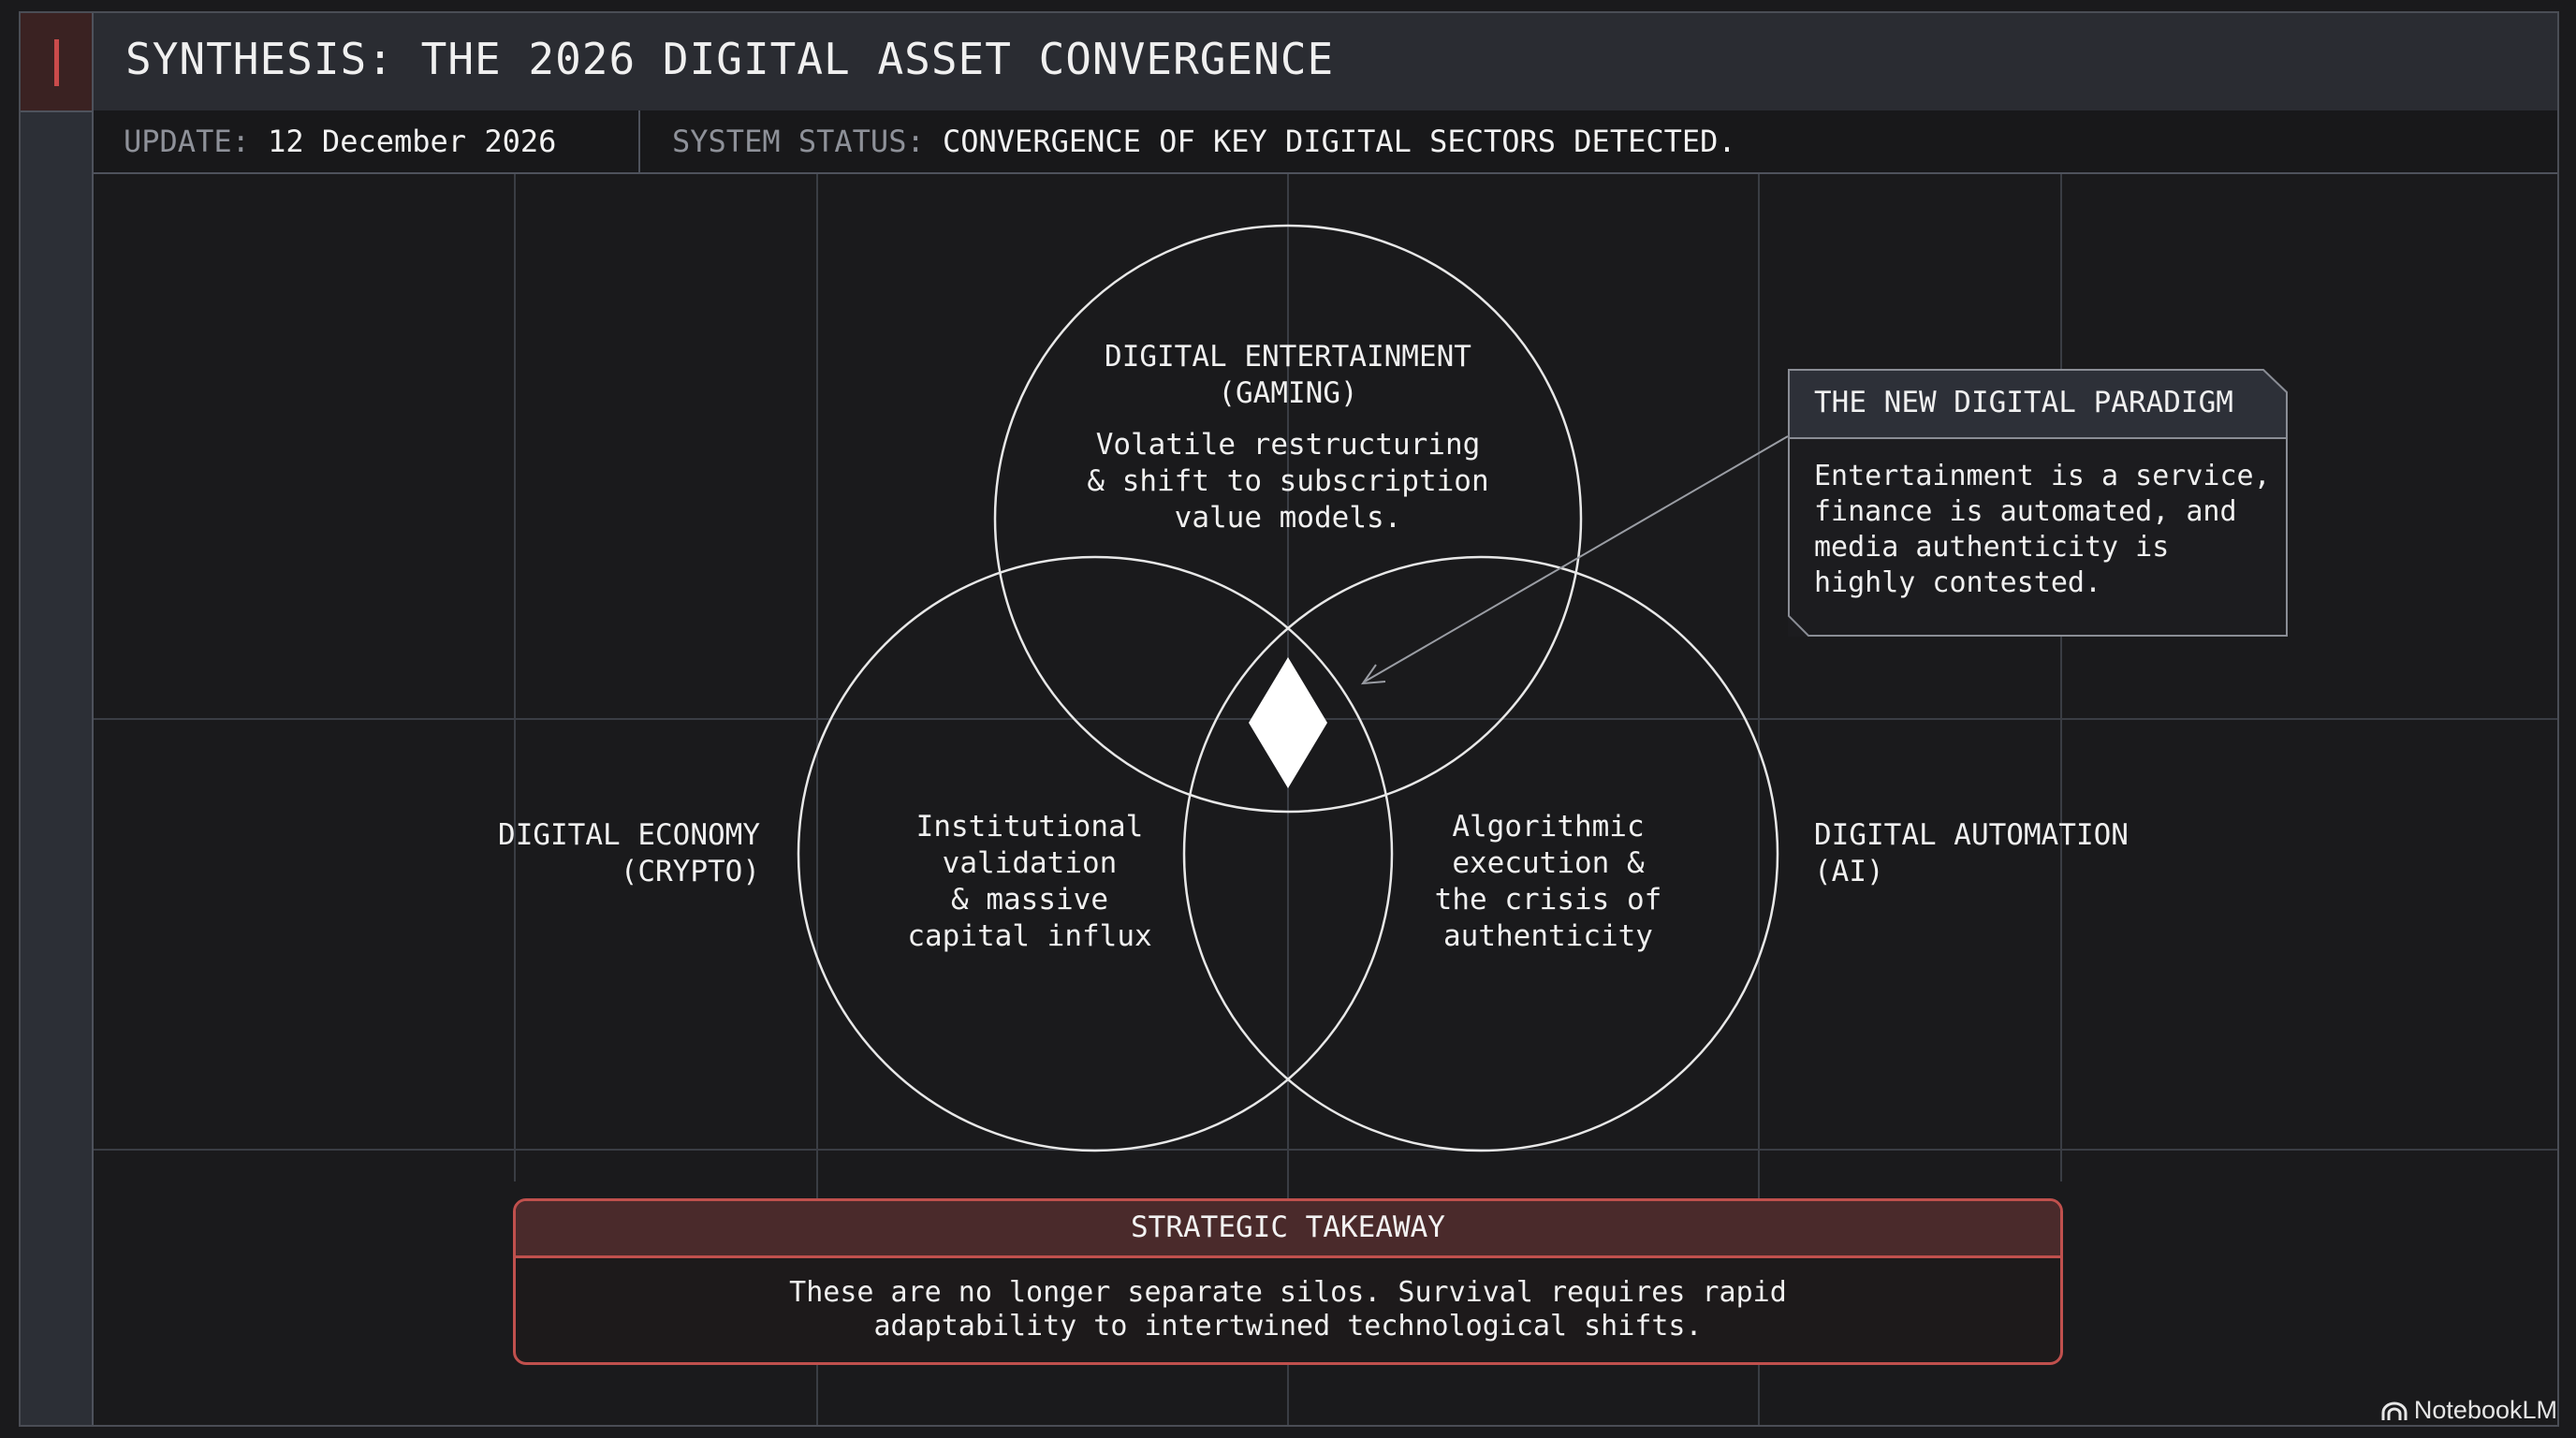 This screenshot has height=1438, width=2576. Describe the element at coordinates (1029, 900) in the screenshot. I see `economy-desc-line: & massive` at that location.